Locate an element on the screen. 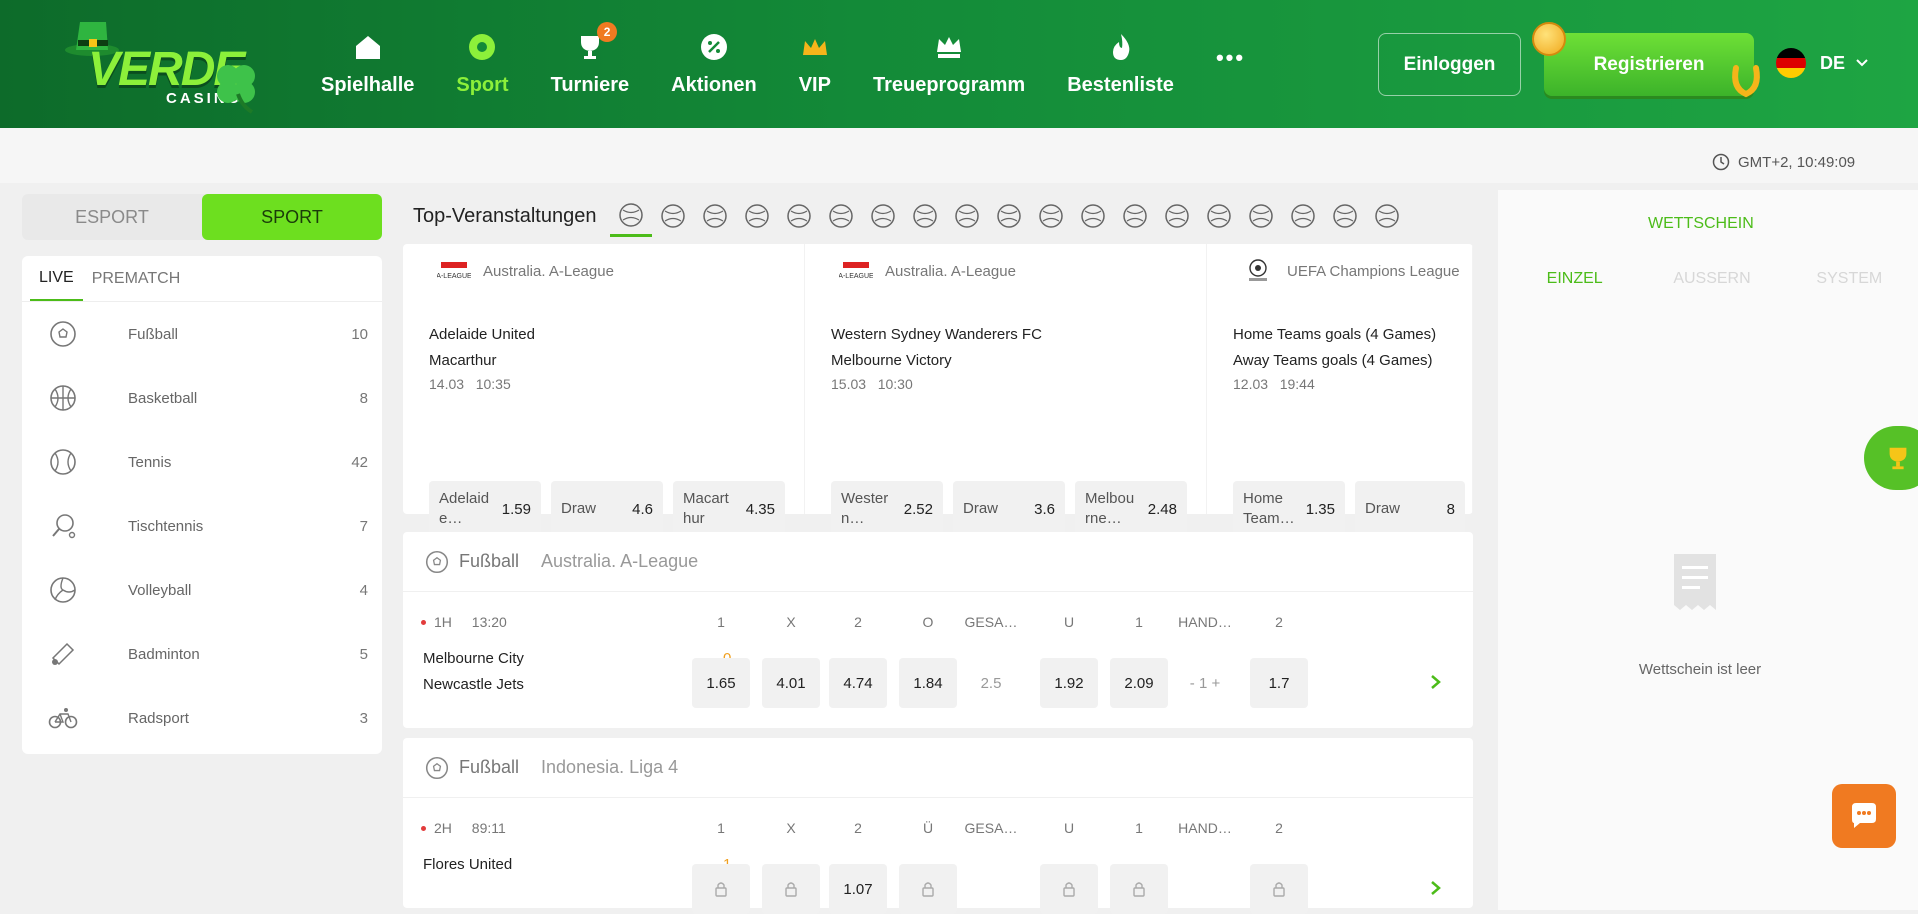  nav-treueprogramm: Treueprogramm is located at coordinates (949, 64).